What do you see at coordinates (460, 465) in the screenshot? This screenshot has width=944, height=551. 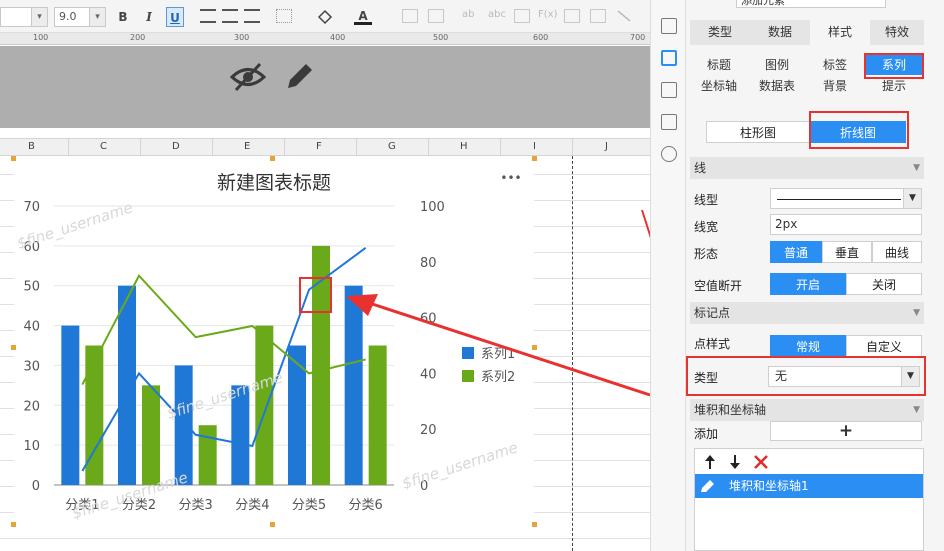 I see `watermark-text: $fine_username` at bounding box center [460, 465].